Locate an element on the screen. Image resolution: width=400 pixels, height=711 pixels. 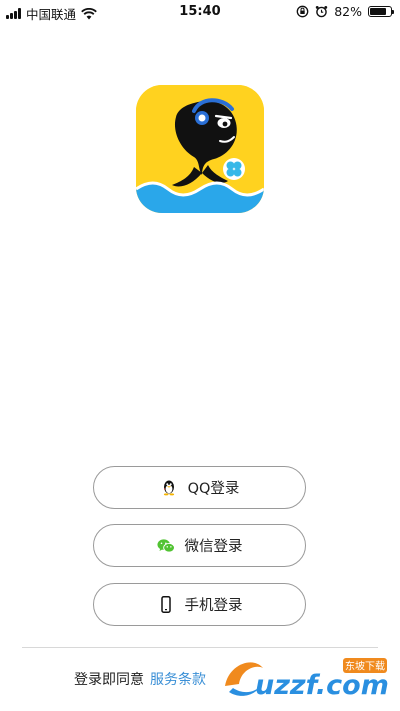
status-bar: 中国联通 15:40 82% is located at coordinates (200, 12).